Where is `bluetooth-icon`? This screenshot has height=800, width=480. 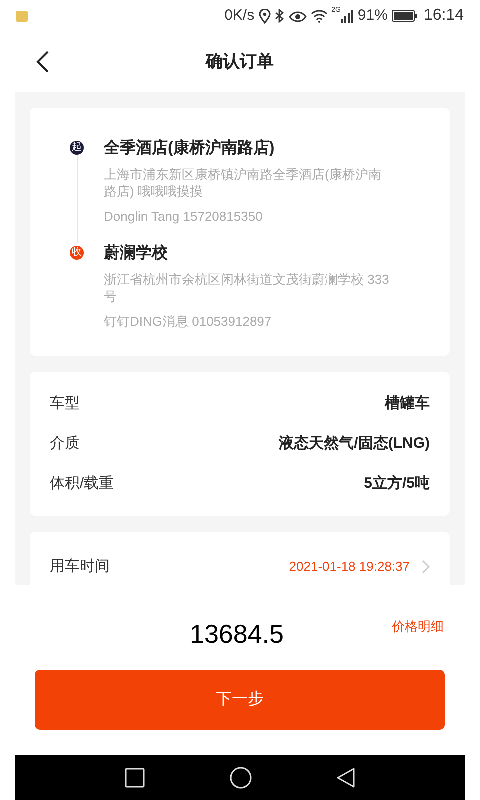 bluetooth-icon is located at coordinates (279, 16).